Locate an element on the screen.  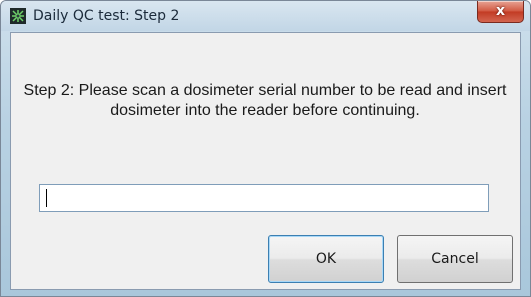
title-bar: Daily QC test: Step 2 x is located at coordinates (265, 16).